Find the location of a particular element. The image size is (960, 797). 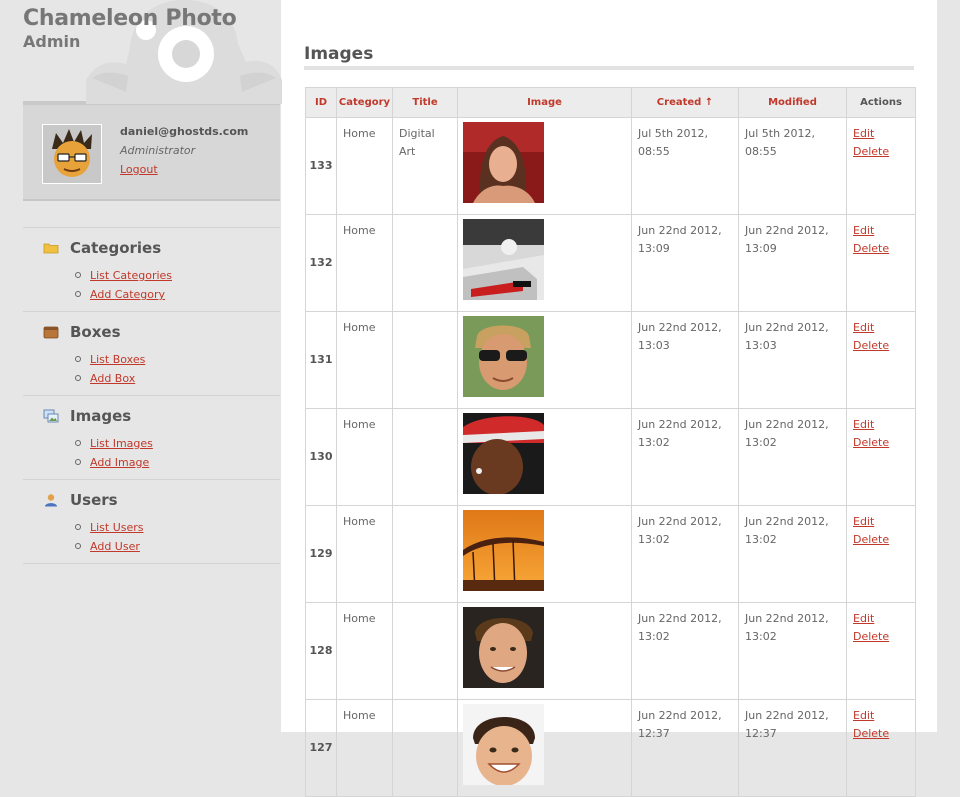

nav-item: List Users is located at coordinates (109, 527).